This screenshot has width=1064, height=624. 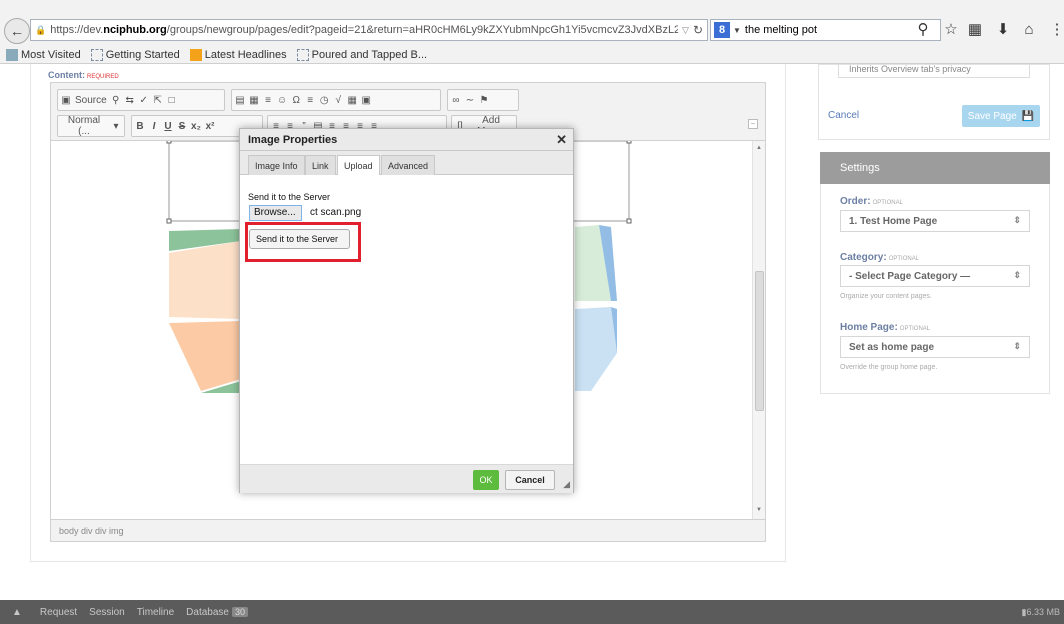 What do you see at coordinates (254, 100) in the screenshot?
I see `table-icon: ▦` at bounding box center [254, 100].